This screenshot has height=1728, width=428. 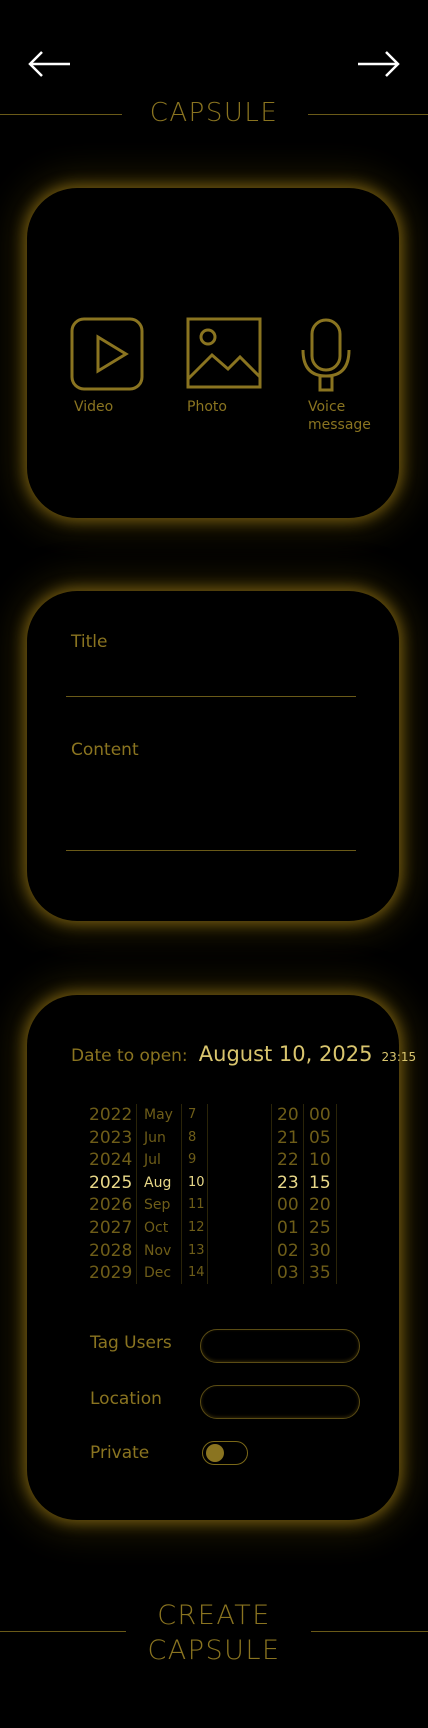 I want to click on year-option: 2027, so click(x=112, y=1228).